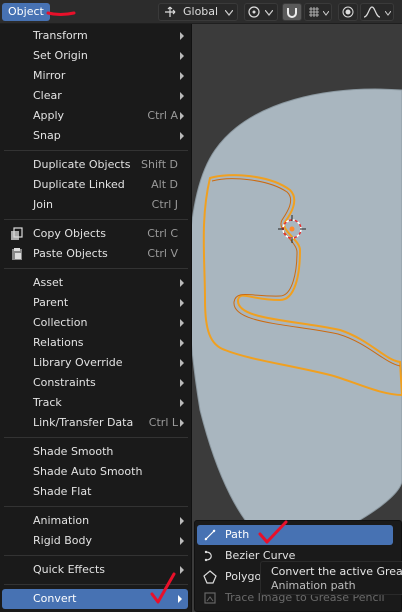 The height and width of the screenshot is (612, 402). Describe the element at coordinates (55, 598) in the screenshot. I see `menu-item-label: Convert` at that location.